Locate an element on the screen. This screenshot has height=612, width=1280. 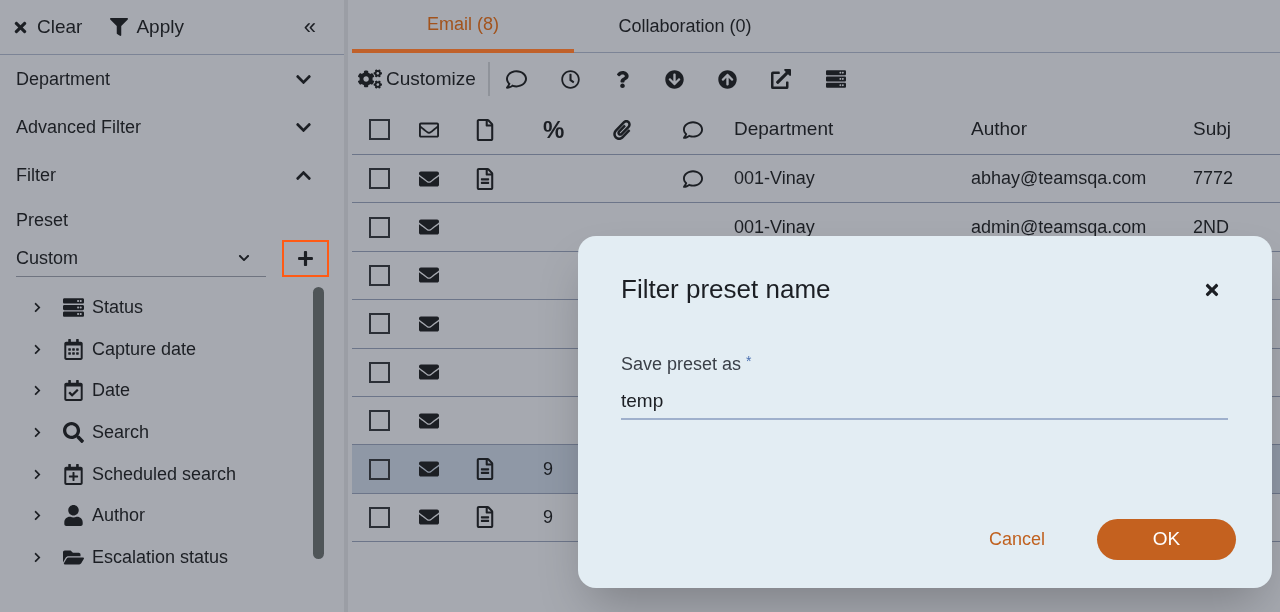
clock-icon is located at coordinates (570, 79).